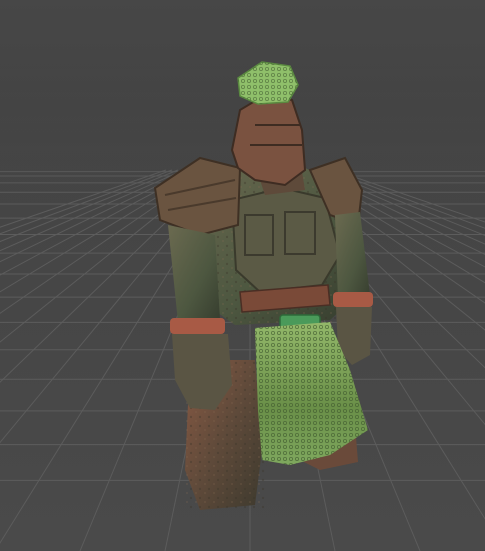 The height and width of the screenshot is (551, 485). What do you see at coordinates (197, 326) in the screenshot?
I see `model-left-wrist-band` at bounding box center [197, 326].